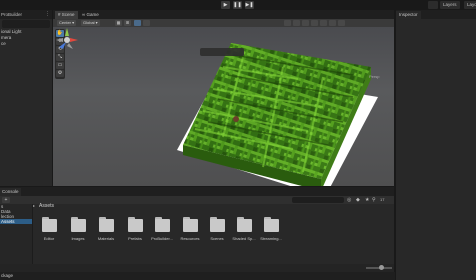  Describe the element at coordinates (60, 73) in the screenshot. I see `transform-tool-icon: ⚙` at that location.